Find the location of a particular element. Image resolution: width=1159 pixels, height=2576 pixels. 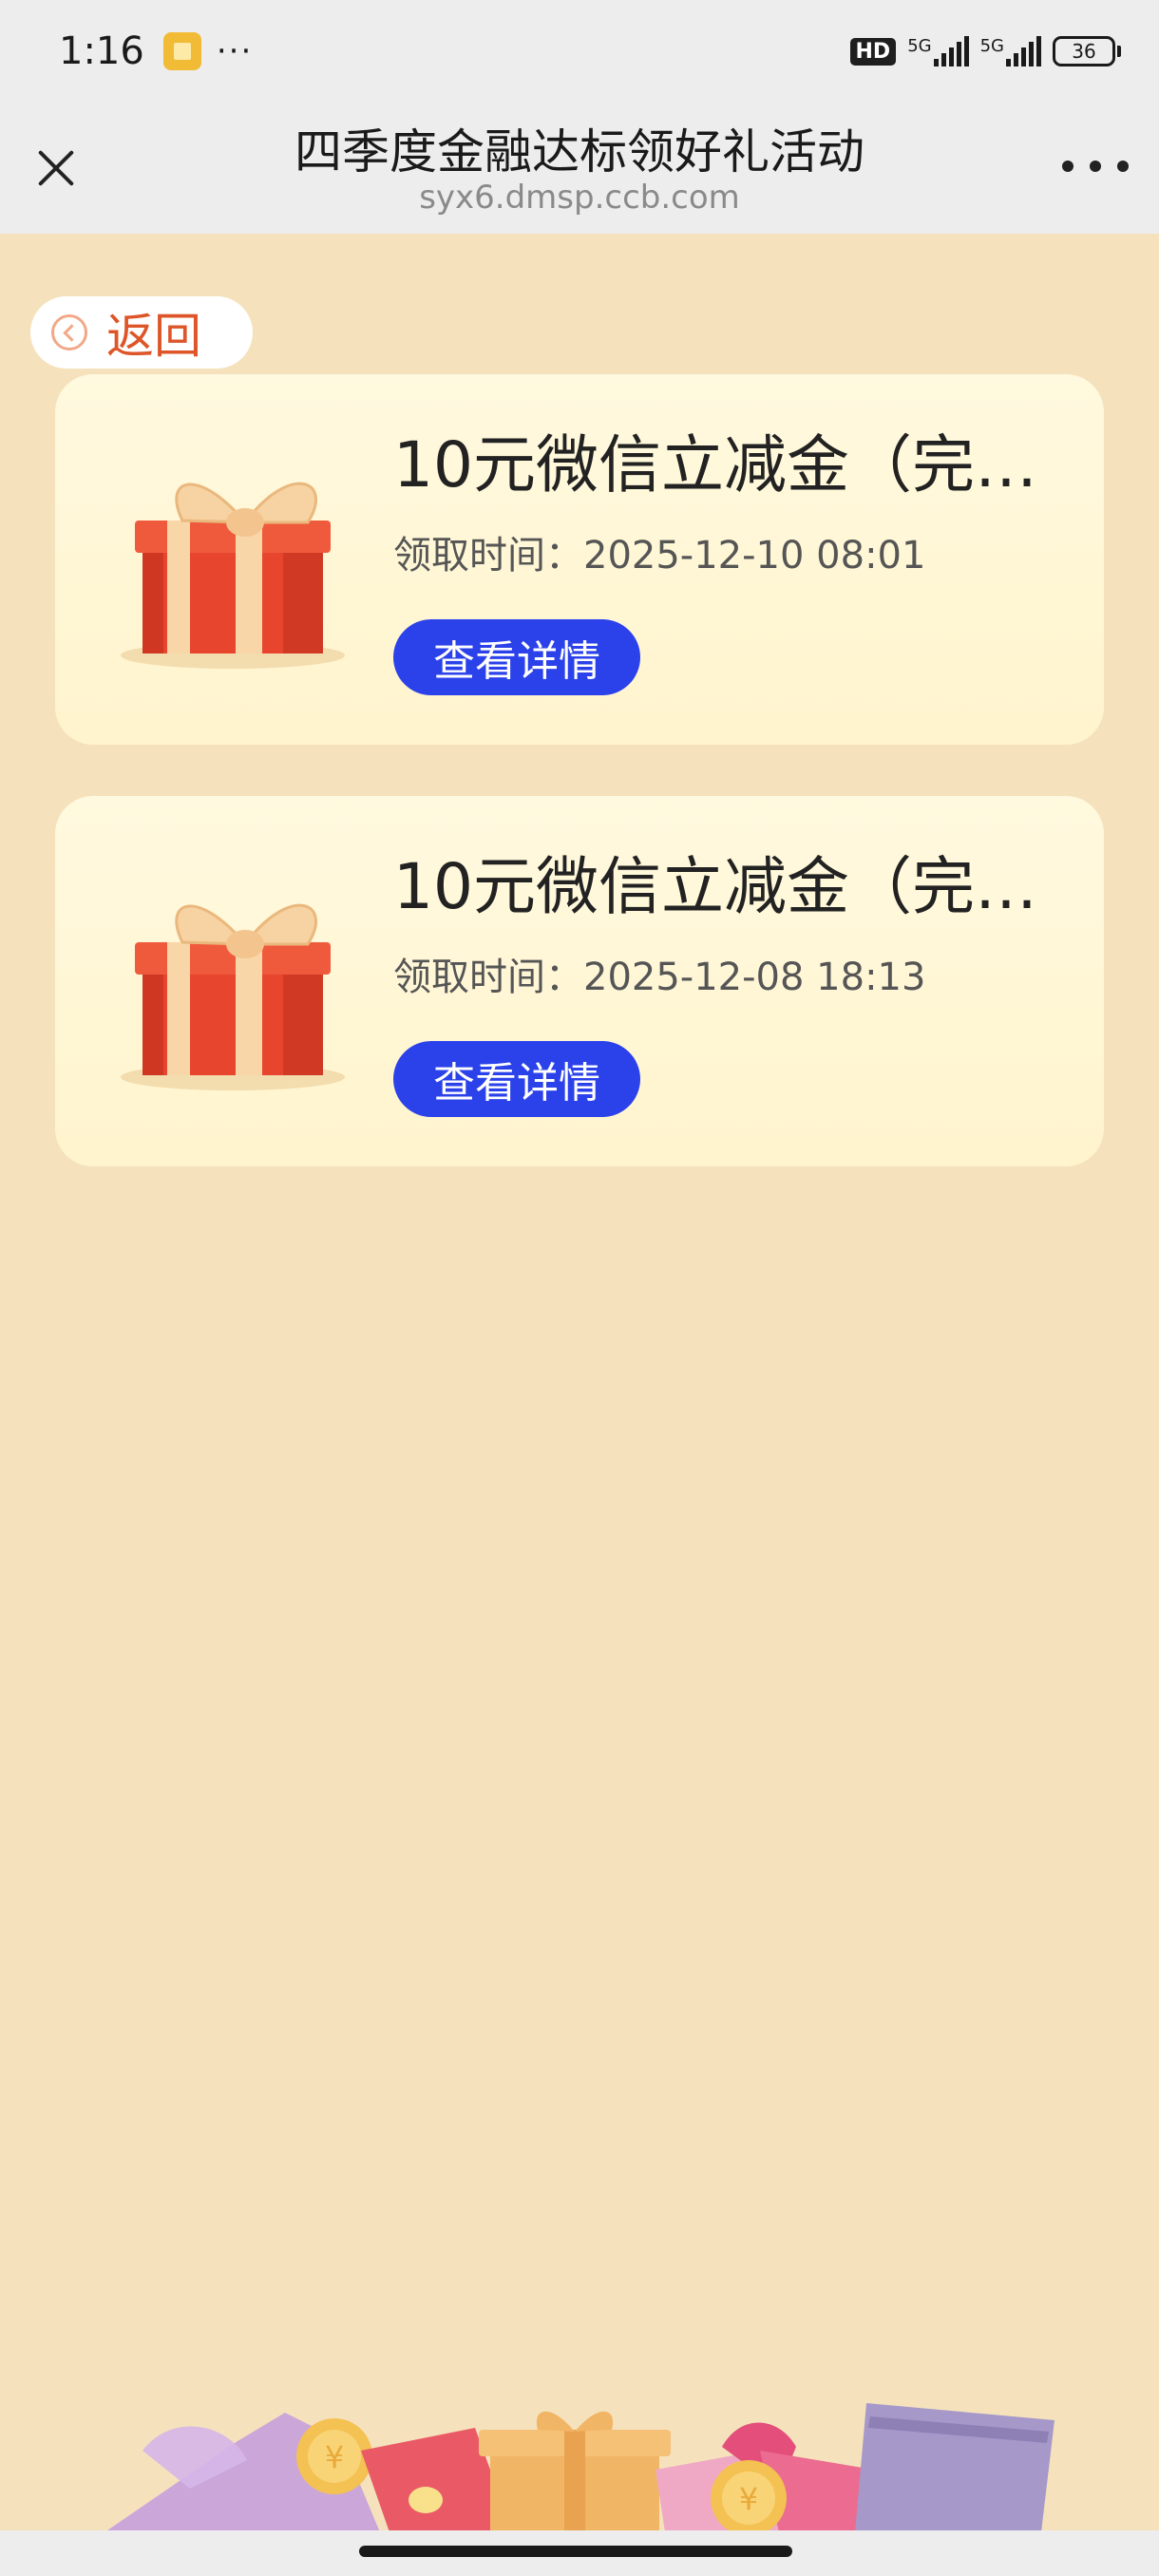

footer-illustration: ¥ ¥ is located at coordinates (579, 2467).